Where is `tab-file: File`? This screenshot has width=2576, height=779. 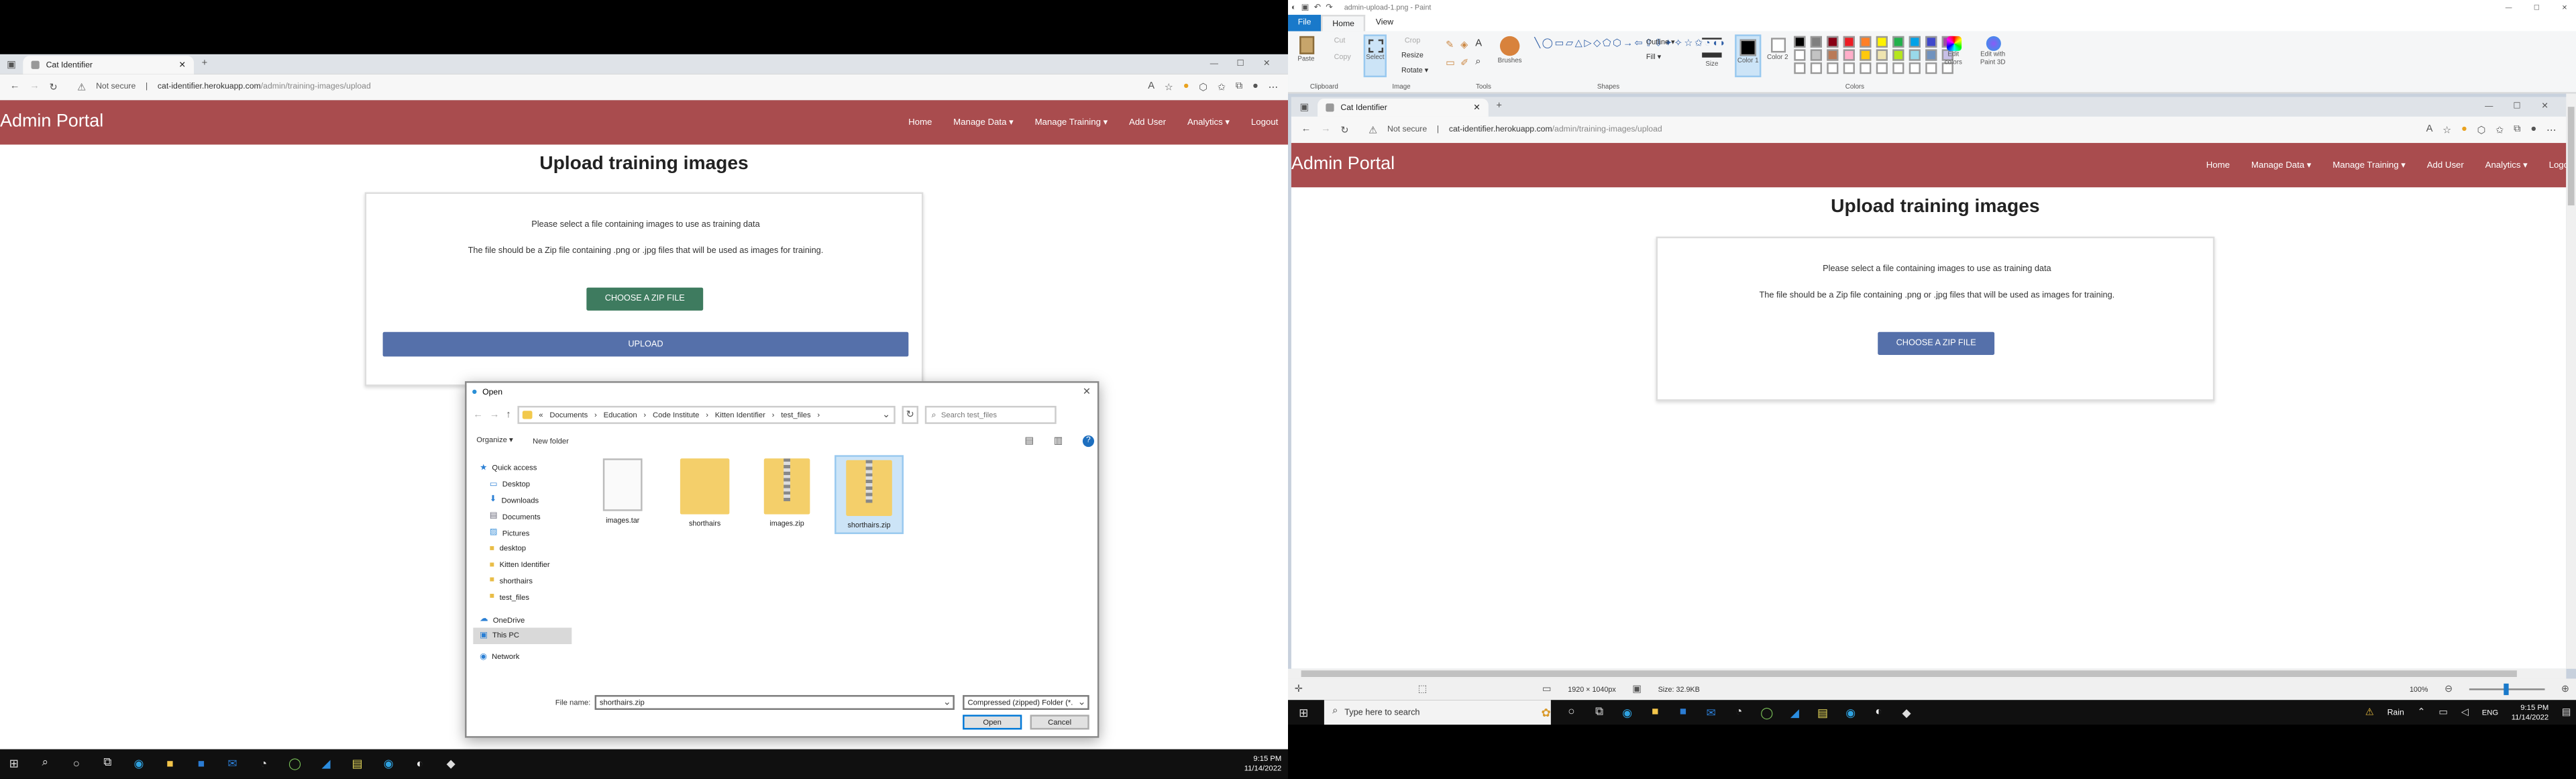 tab-file: File is located at coordinates (1305, 23).